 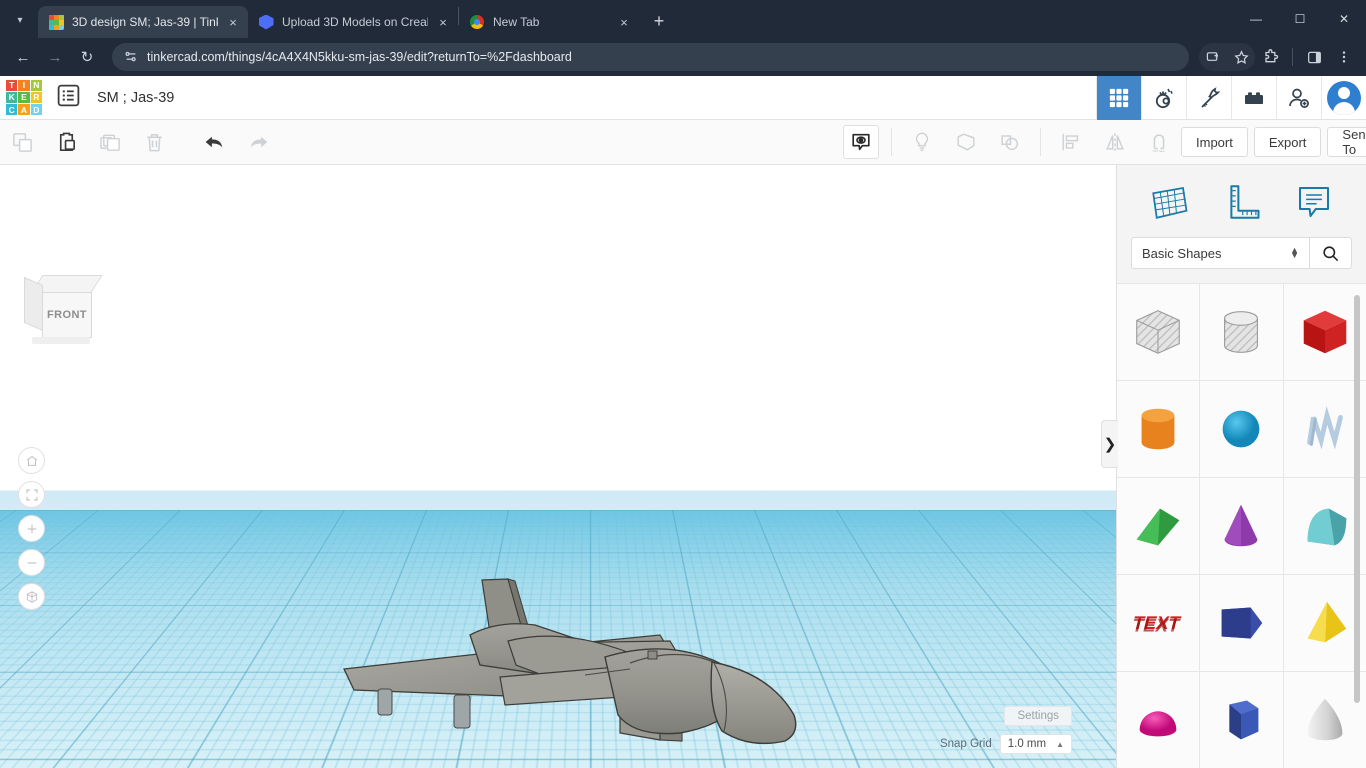 What do you see at coordinates (1241, 332) in the screenshot?
I see `shape-cylinder-hole` at bounding box center [1241, 332].